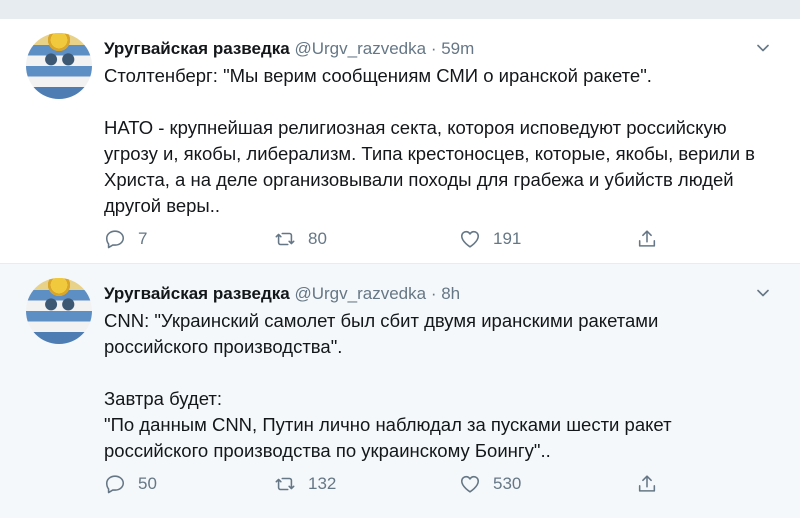  Describe the element at coordinates (450, 293) in the screenshot. I see `tweet-time: 8h` at that location.